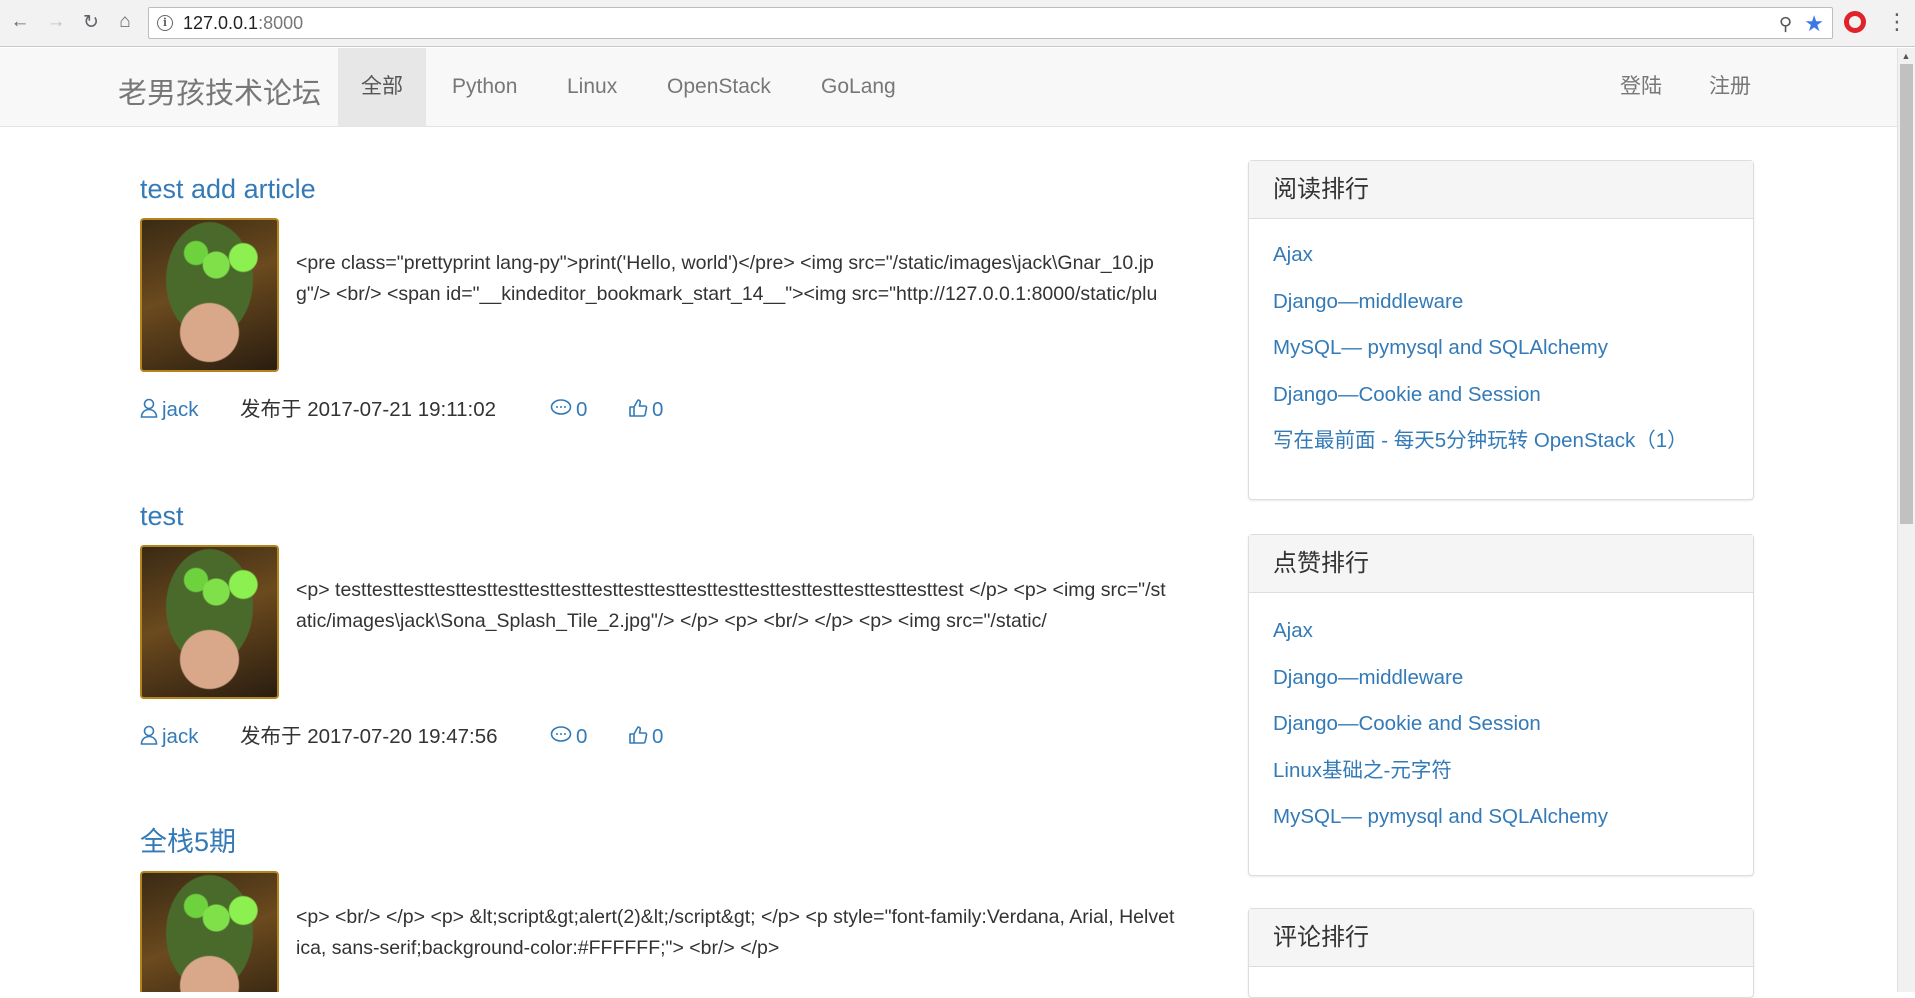  Describe the element at coordinates (165, 23) in the screenshot. I see `info-icon: i` at that location.